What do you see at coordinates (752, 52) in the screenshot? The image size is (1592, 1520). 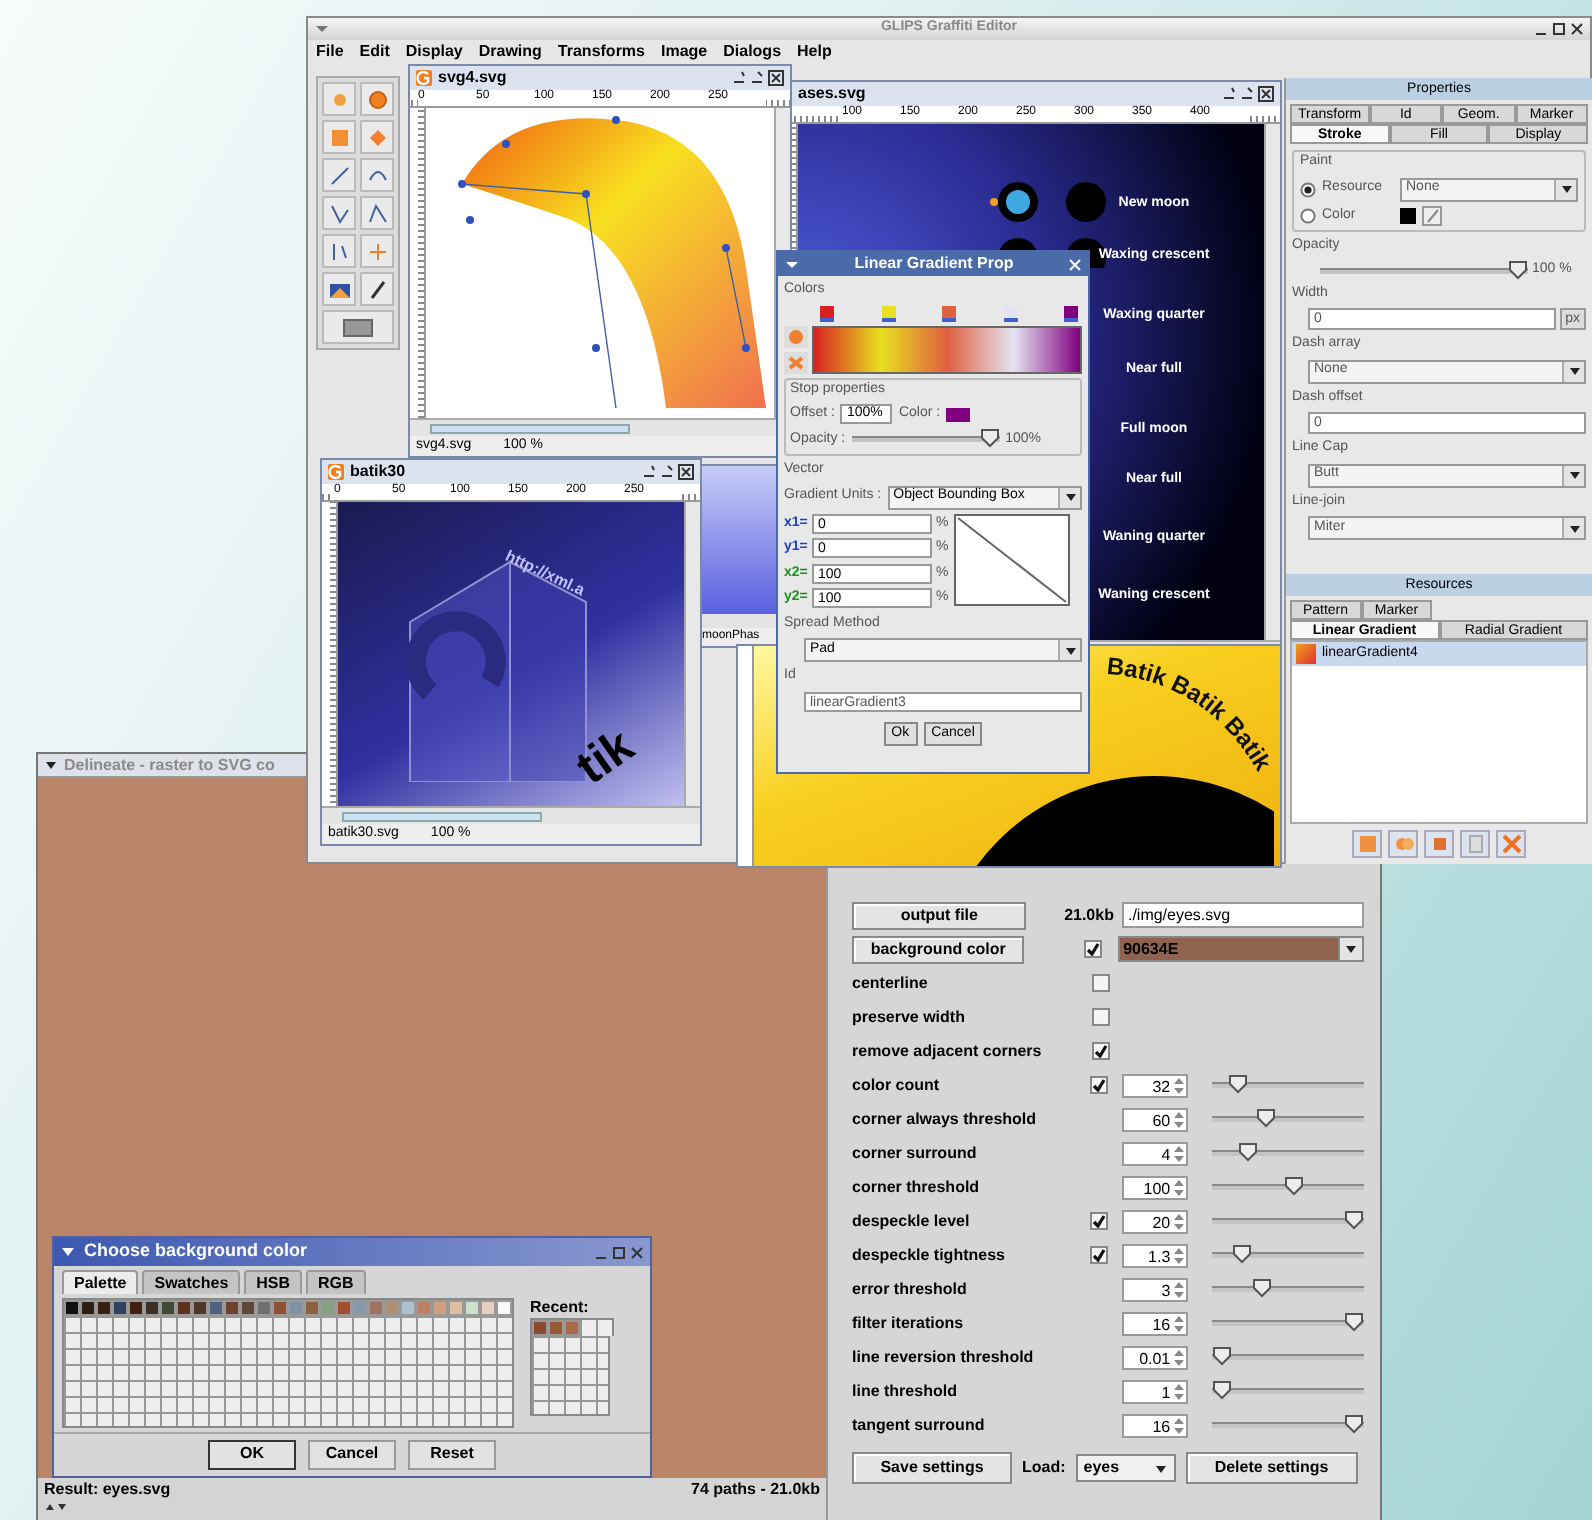 I see `menu-item: Dialogs` at bounding box center [752, 52].